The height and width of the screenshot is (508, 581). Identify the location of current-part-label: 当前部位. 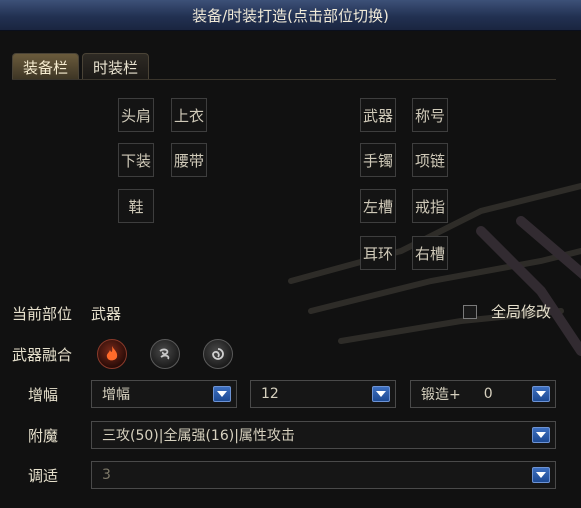
(42, 314).